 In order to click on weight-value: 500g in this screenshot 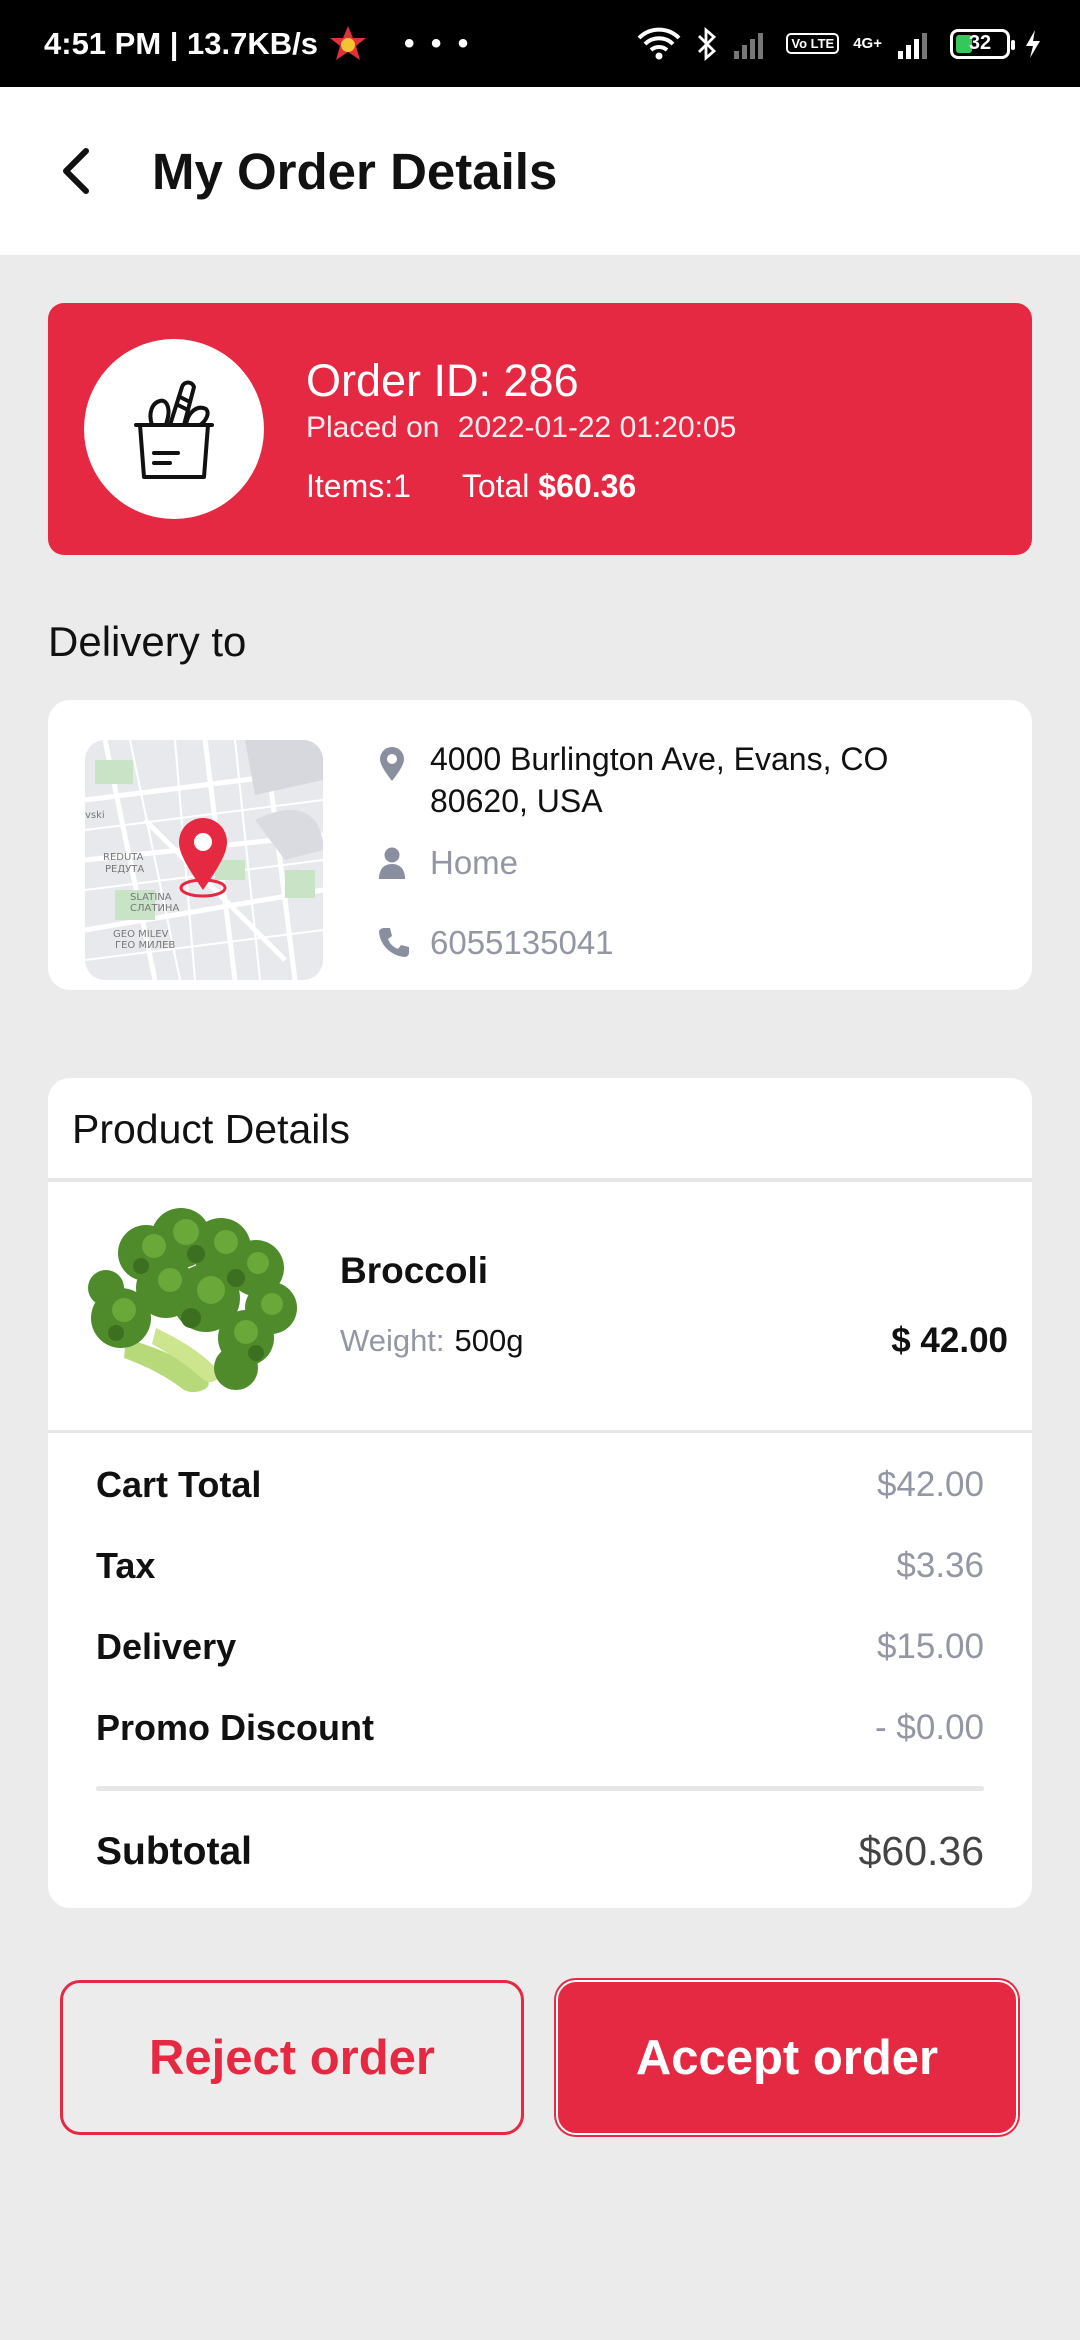, I will do `click(489, 1340)`.